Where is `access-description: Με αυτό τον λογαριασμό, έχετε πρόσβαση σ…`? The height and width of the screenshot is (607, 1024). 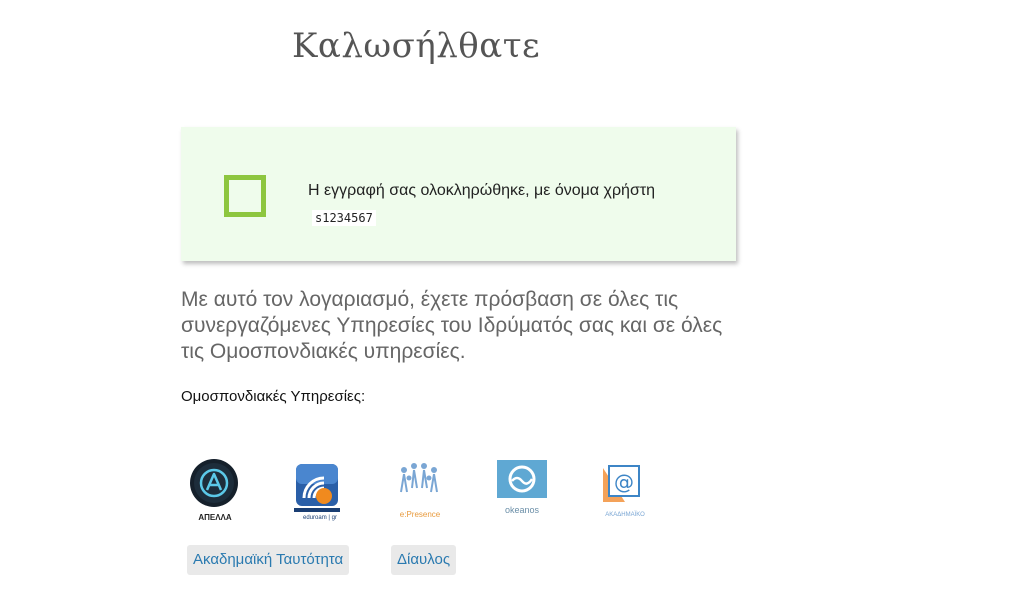
access-description: Με αυτό τον λογαριασμό, έχετε πρόσβαση σ… is located at coordinates (452, 325).